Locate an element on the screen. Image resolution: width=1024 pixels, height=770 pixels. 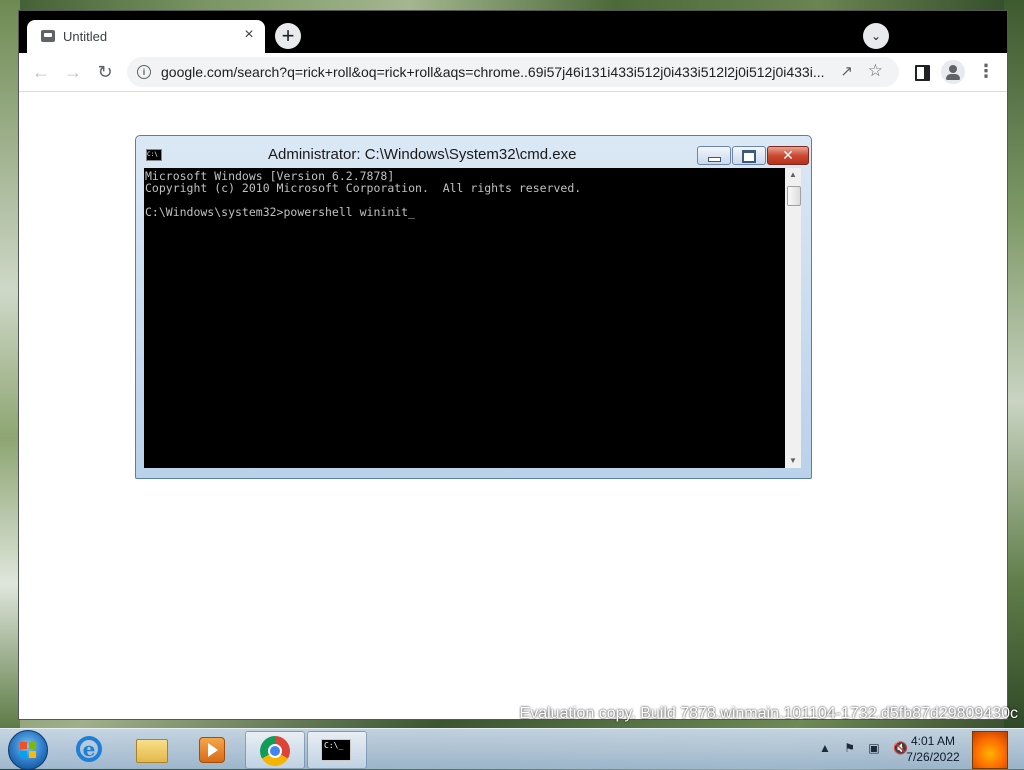
media-player-icon is located at coordinates (212, 750).